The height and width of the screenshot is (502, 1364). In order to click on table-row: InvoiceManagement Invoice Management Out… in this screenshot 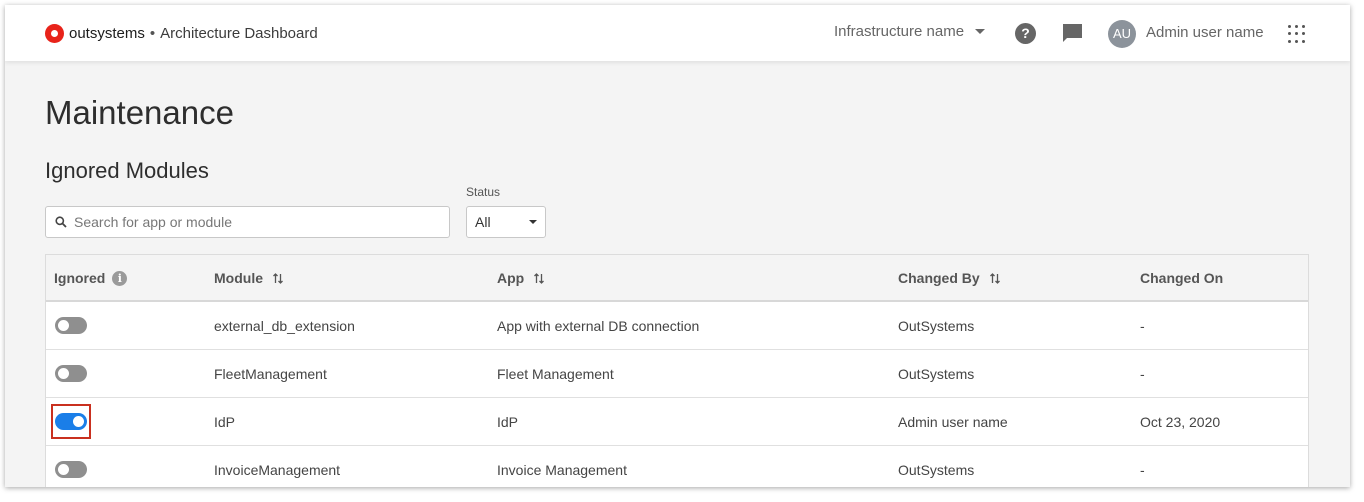, I will do `click(677, 466)`.